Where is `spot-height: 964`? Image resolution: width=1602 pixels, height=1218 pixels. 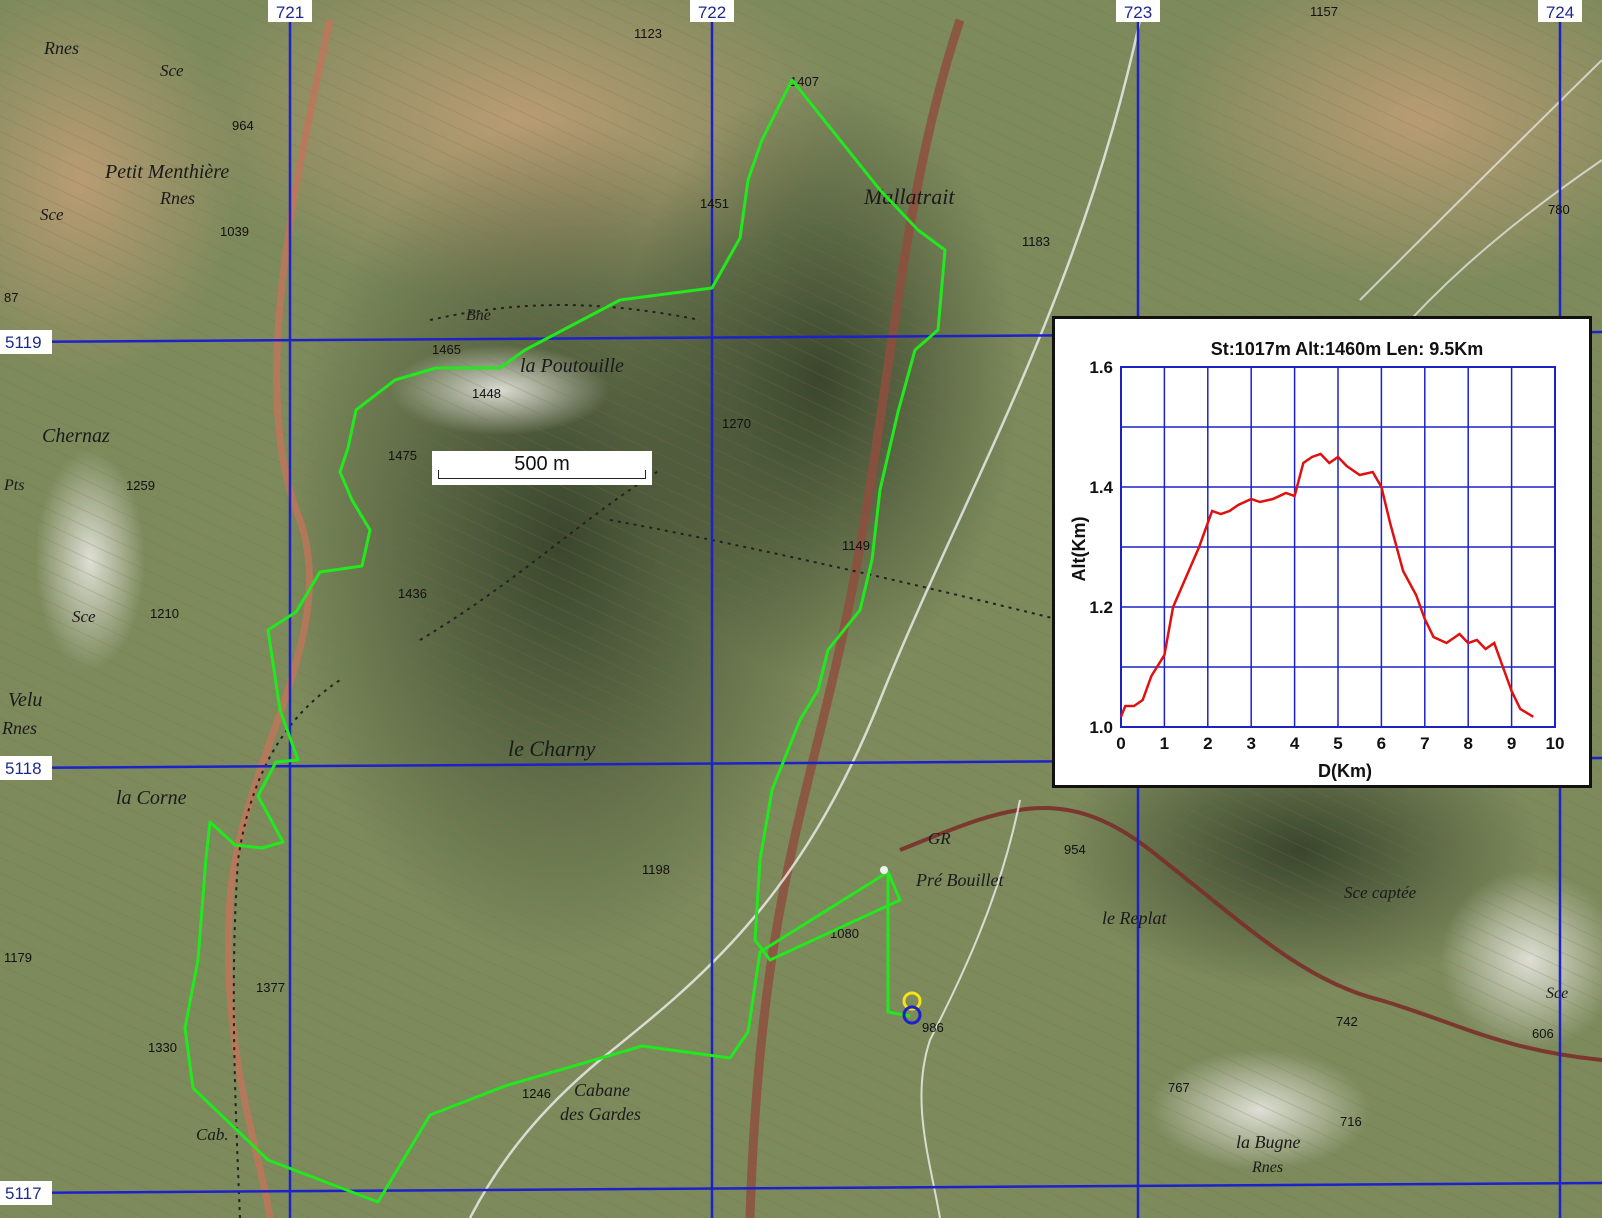
spot-height: 964 is located at coordinates (243, 125).